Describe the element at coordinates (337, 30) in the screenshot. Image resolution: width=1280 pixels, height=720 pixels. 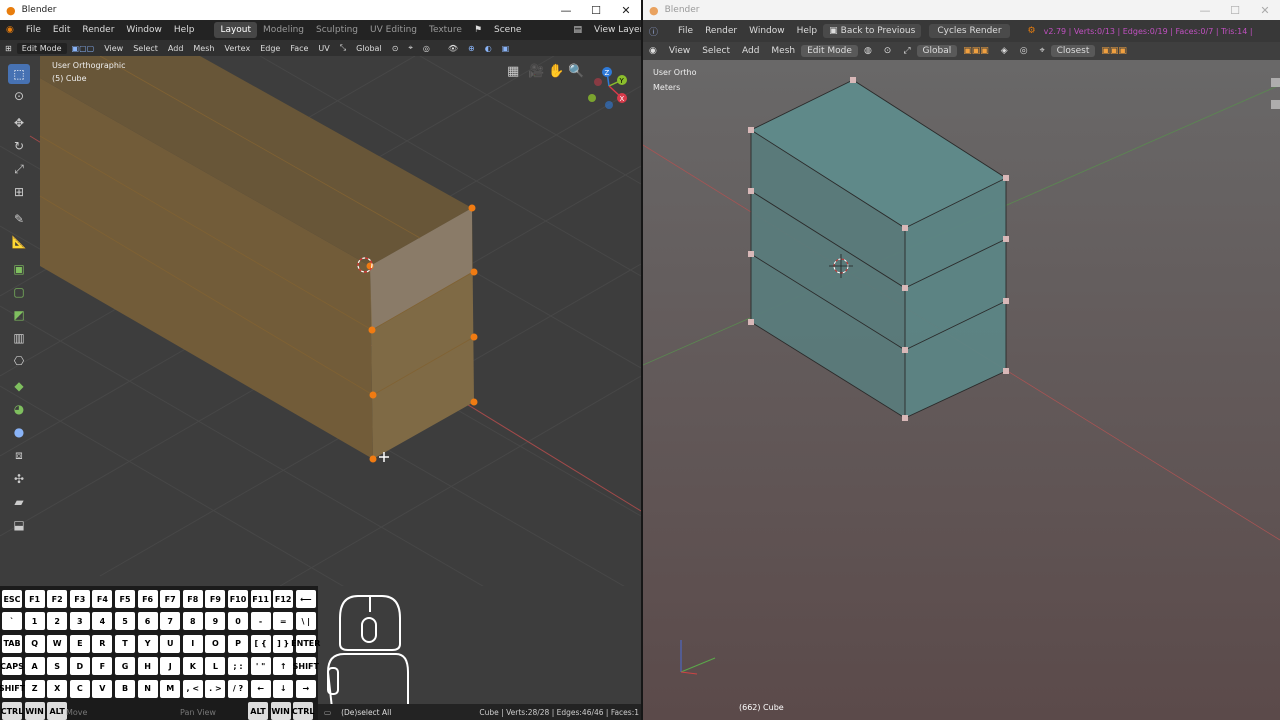
I see `tab-sculpting: Sculpting` at that location.